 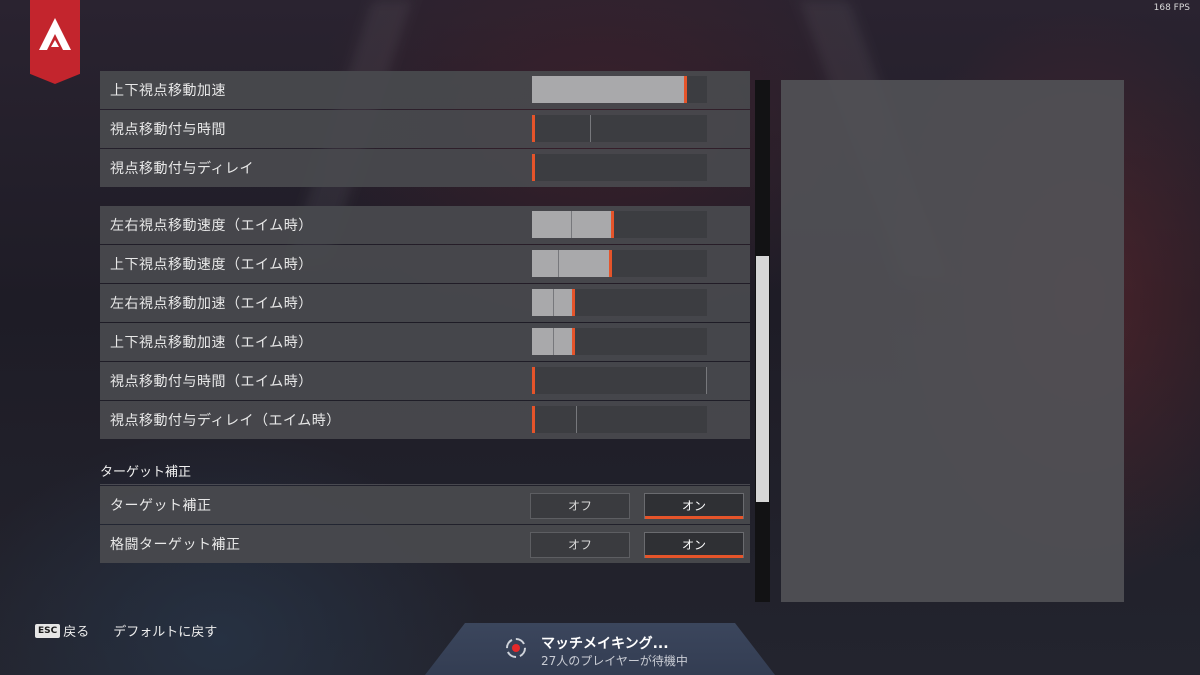 What do you see at coordinates (694, 506) in the screenshot?
I see `target-assist-on-button: オン` at bounding box center [694, 506].